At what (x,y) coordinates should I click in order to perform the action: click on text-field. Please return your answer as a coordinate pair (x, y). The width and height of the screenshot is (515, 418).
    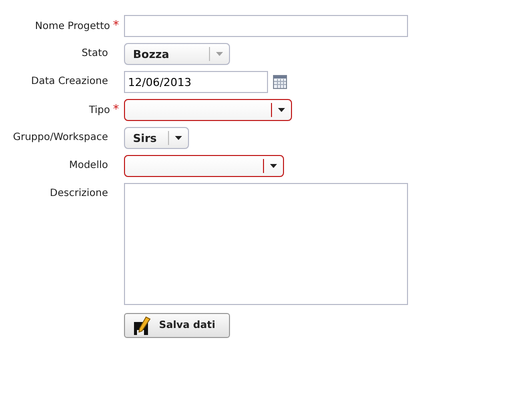
    Looking at the image, I should click on (266, 26).